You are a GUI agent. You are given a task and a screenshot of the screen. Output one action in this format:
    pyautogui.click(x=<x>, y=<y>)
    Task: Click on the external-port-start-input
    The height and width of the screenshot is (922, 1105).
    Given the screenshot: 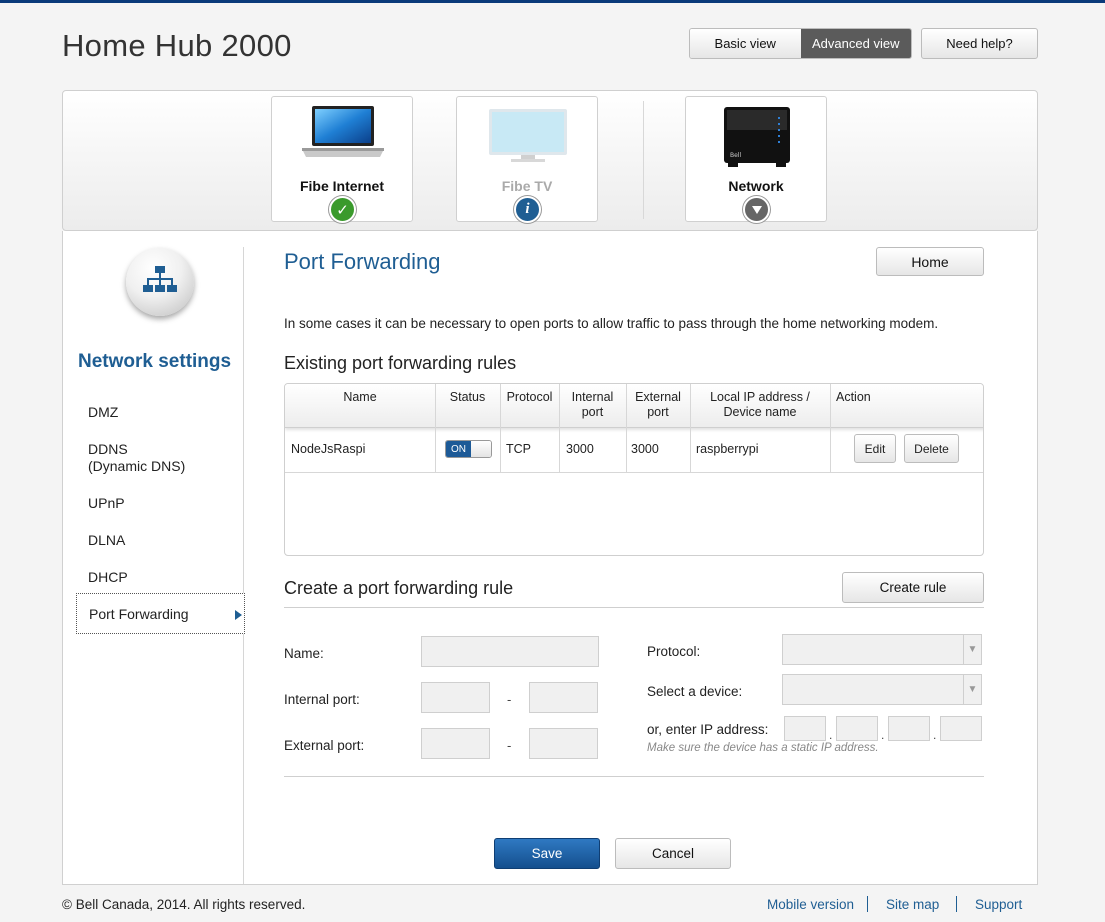 What is the action you would take?
    pyautogui.click(x=455, y=743)
    